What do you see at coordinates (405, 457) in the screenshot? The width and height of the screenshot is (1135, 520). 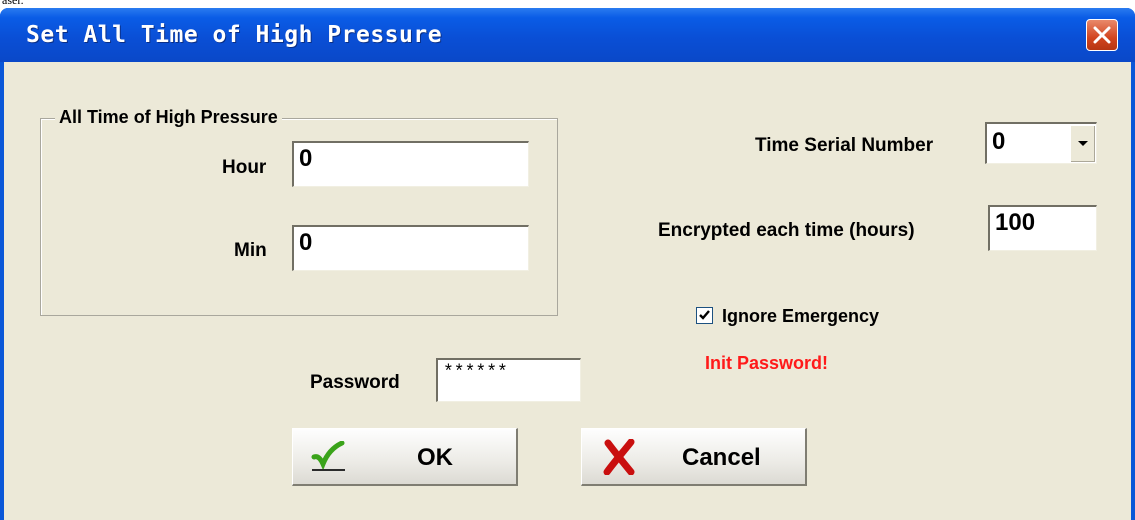 I see `ok-button: OK` at bounding box center [405, 457].